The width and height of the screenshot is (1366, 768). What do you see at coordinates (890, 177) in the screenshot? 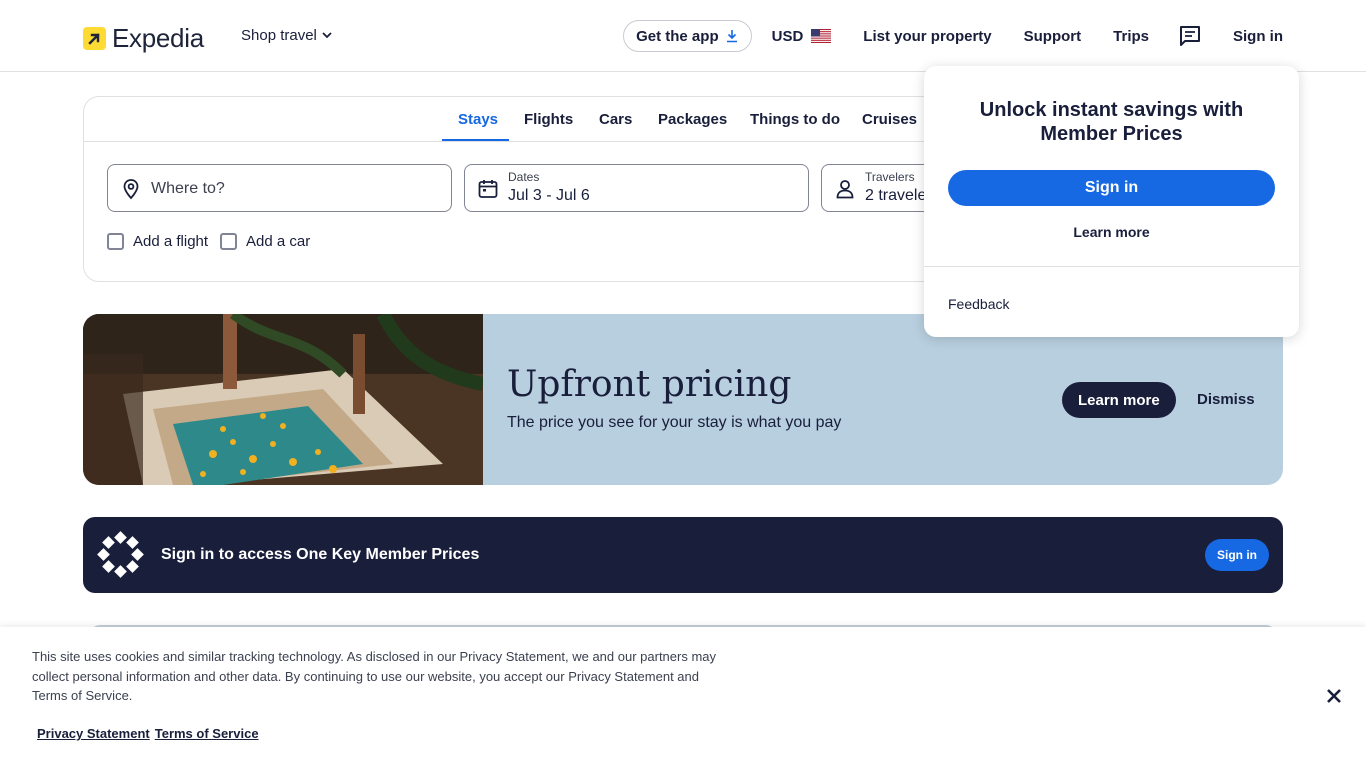
I see `travelers-label: Travelers` at bounding box center [890, 177].